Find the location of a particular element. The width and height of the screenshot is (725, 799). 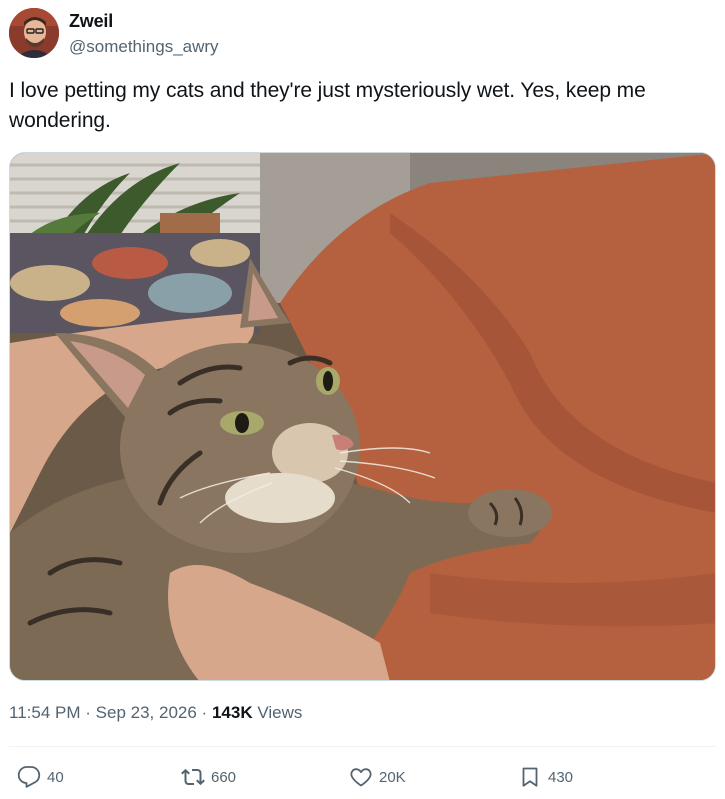

bookmark-count: 430 is located at coordinates (561, 777).